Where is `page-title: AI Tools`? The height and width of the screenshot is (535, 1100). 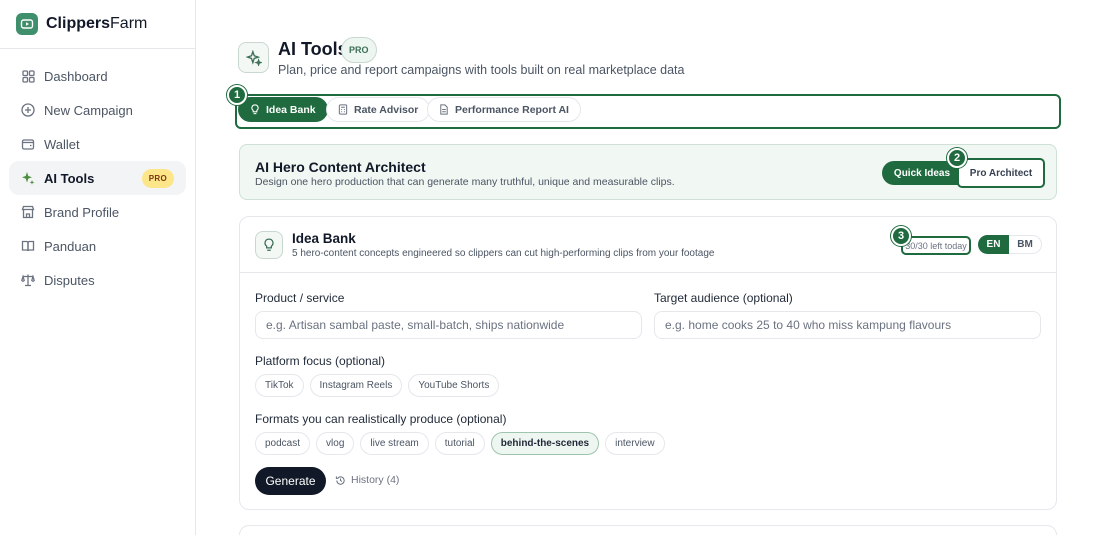
page-title: AI Tools is located at coordinates (313, 49).